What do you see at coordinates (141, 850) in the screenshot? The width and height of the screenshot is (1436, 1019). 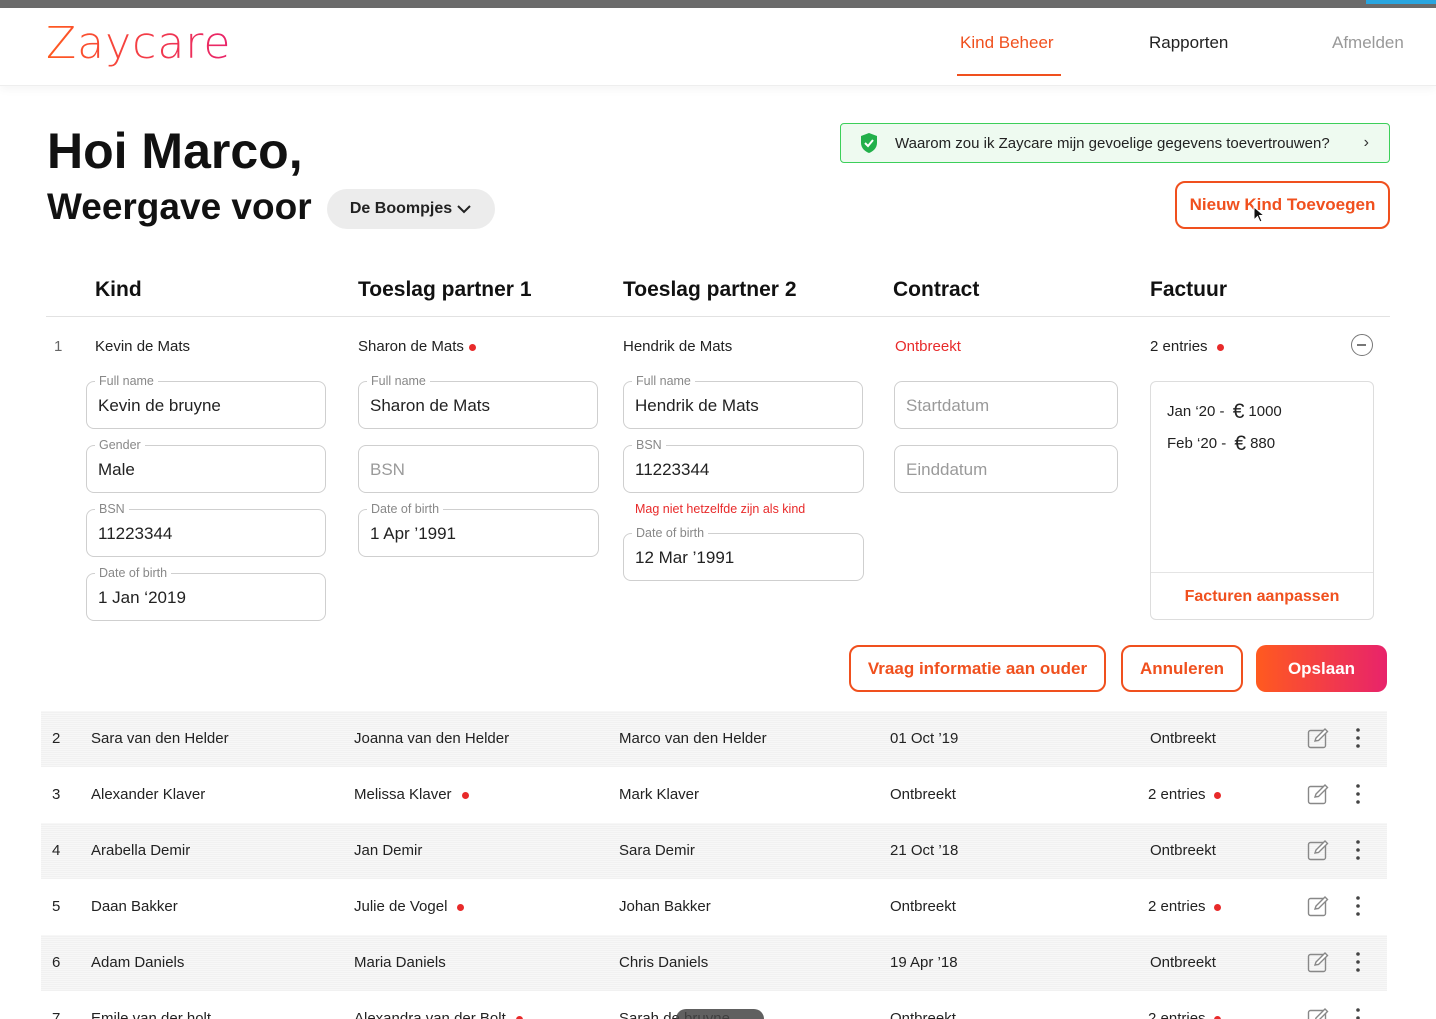 I see `row-child-name: Arabella Demir` at bounding box center [141, 850].